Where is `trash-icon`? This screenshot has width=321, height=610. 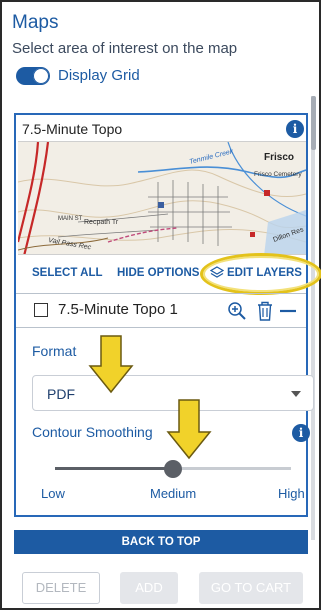 trash-icon is located at coordinates (265, 311).